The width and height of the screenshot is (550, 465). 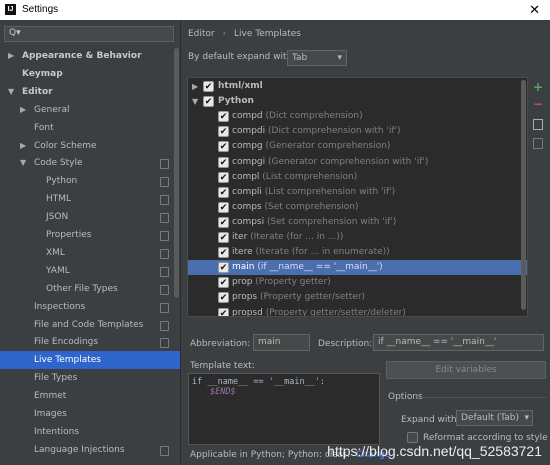 I want to click on template-row: ✔ iter (Iterate (for ... in ...)), so click(x=357, y=237).